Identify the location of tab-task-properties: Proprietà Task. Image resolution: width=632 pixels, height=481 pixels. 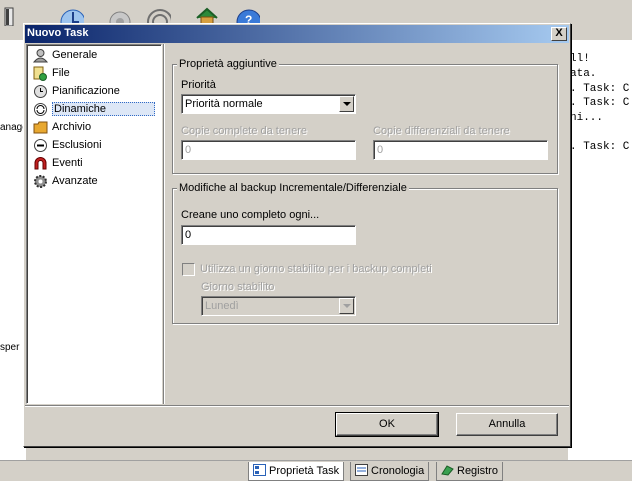
(296, 471).